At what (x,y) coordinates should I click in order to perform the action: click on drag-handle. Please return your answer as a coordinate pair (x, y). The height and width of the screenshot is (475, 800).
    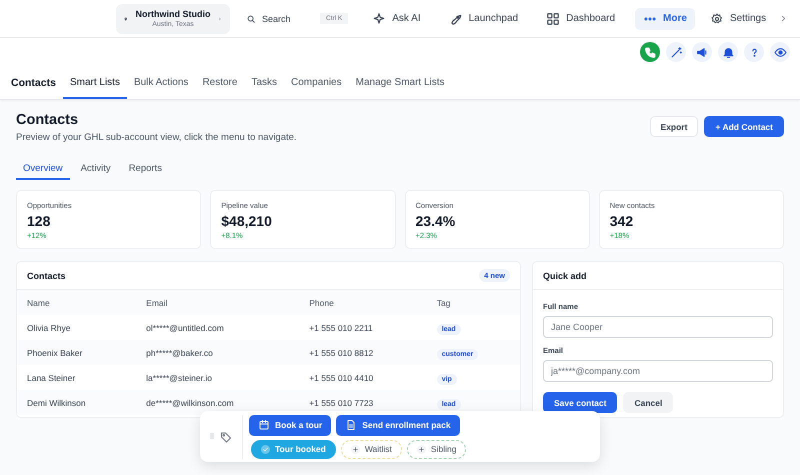
    Looking at the image, I should click on (211, 437).